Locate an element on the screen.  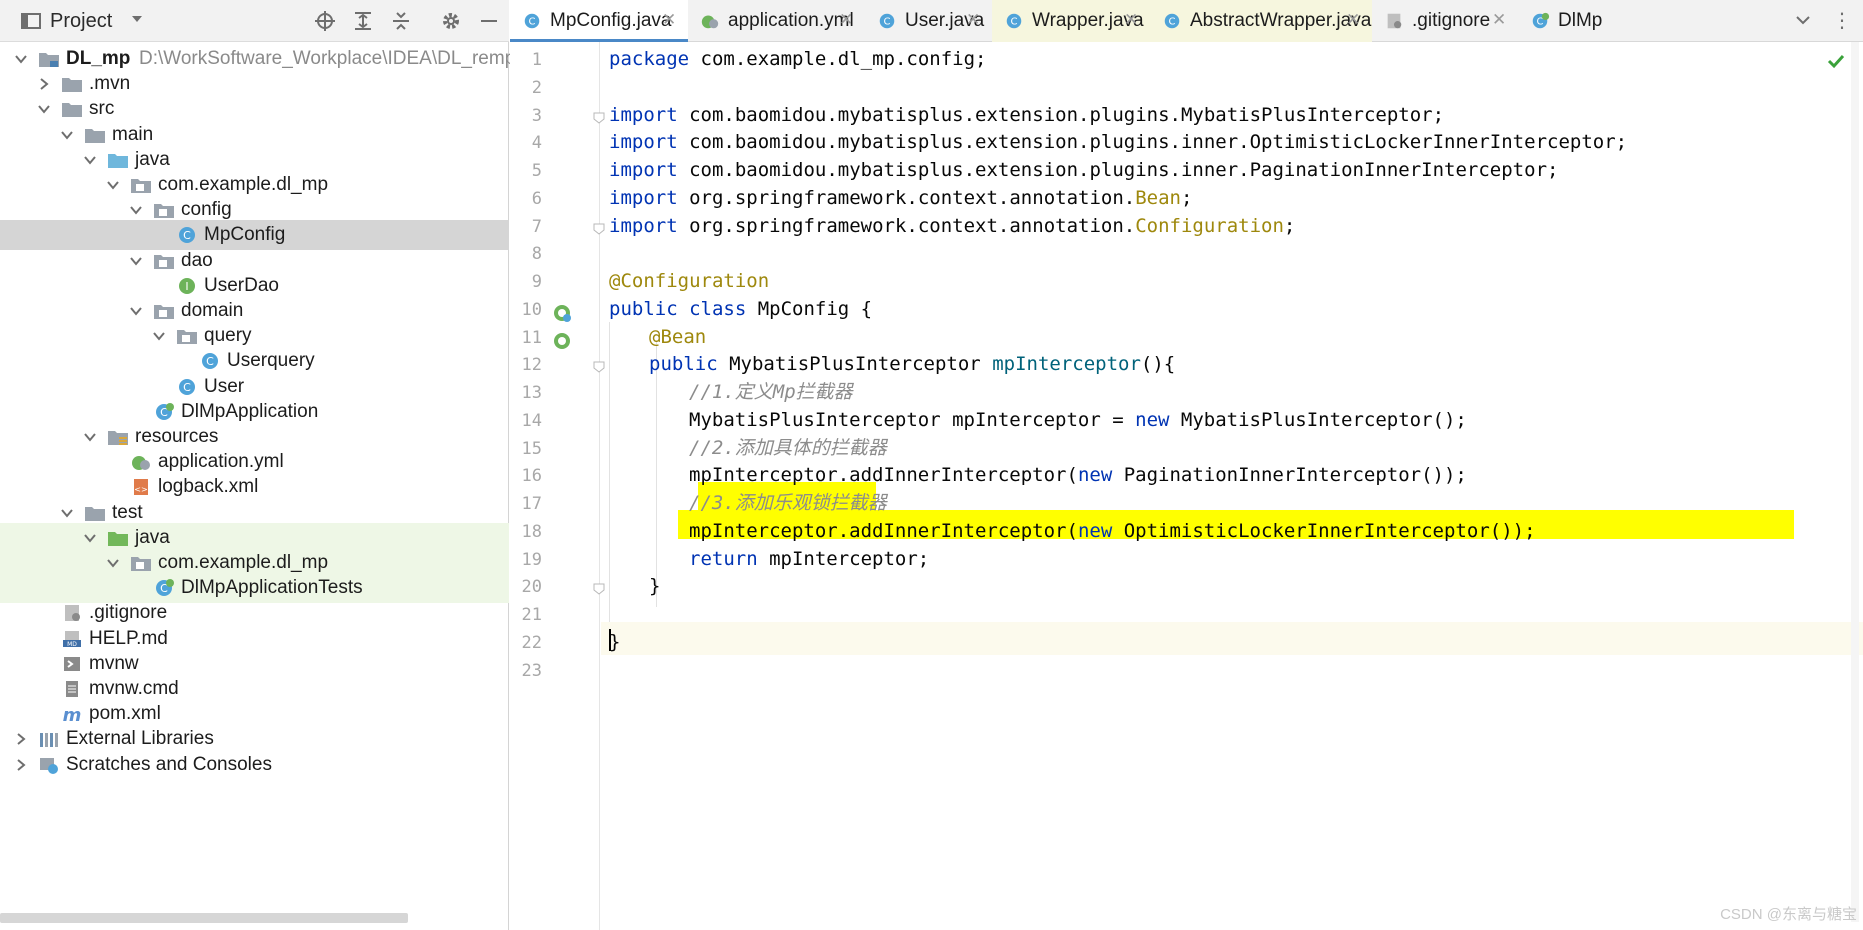
line-number: 18 is located at coordinates (526, 532).